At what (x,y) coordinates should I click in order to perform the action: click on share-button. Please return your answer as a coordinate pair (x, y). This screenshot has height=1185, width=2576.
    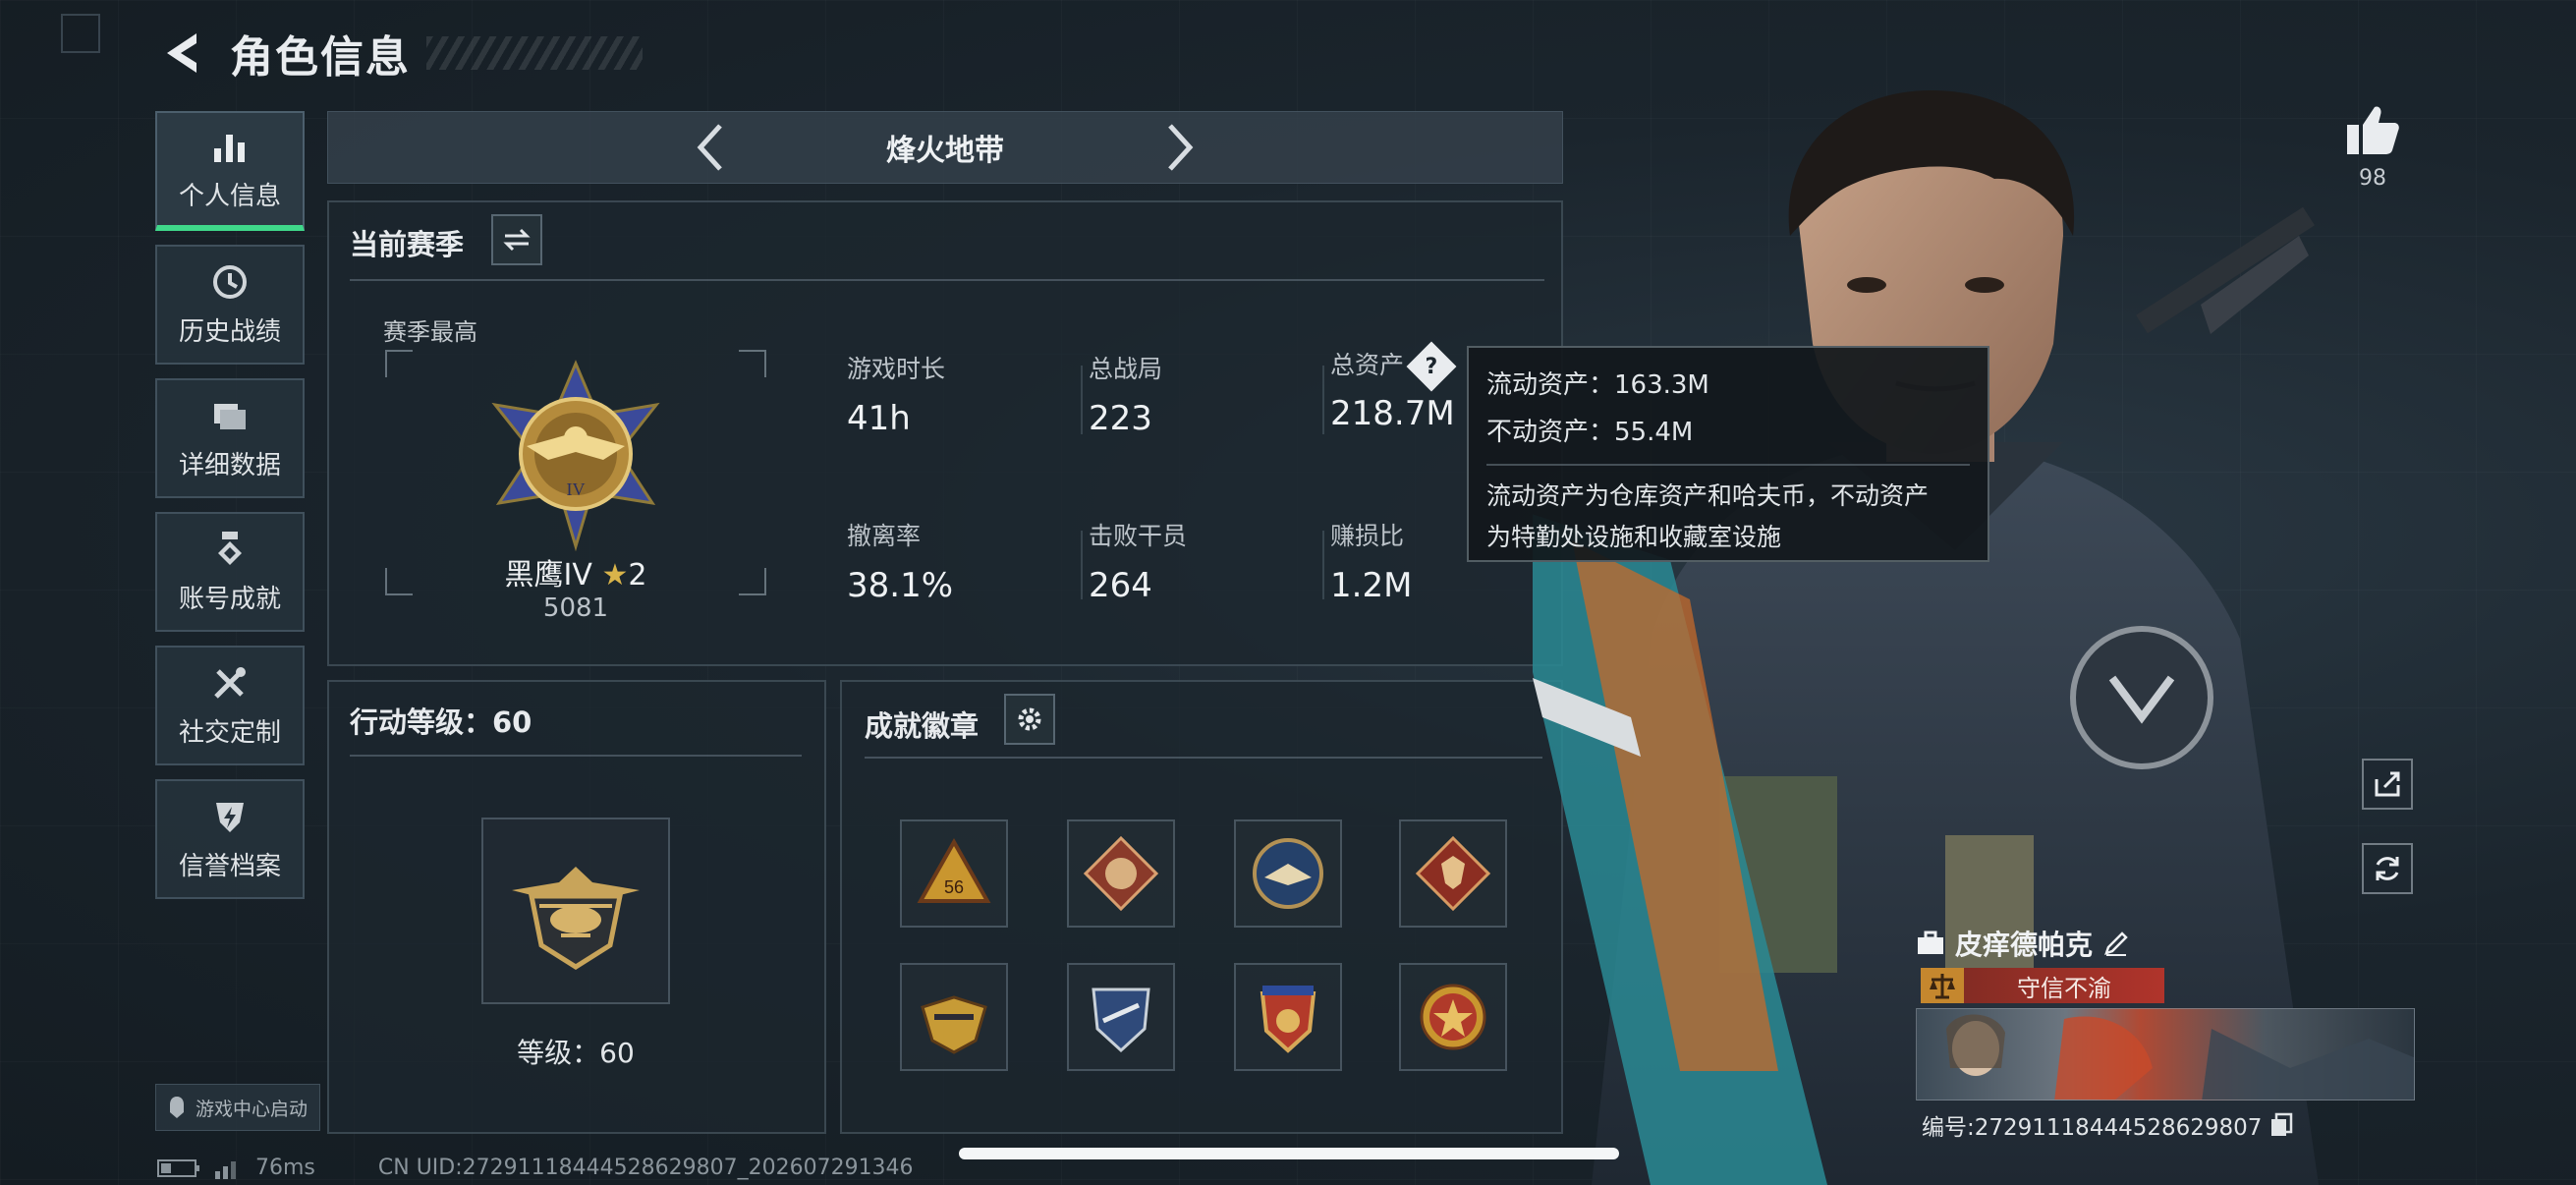
    Looking at the image, I should click on (2387, 784).